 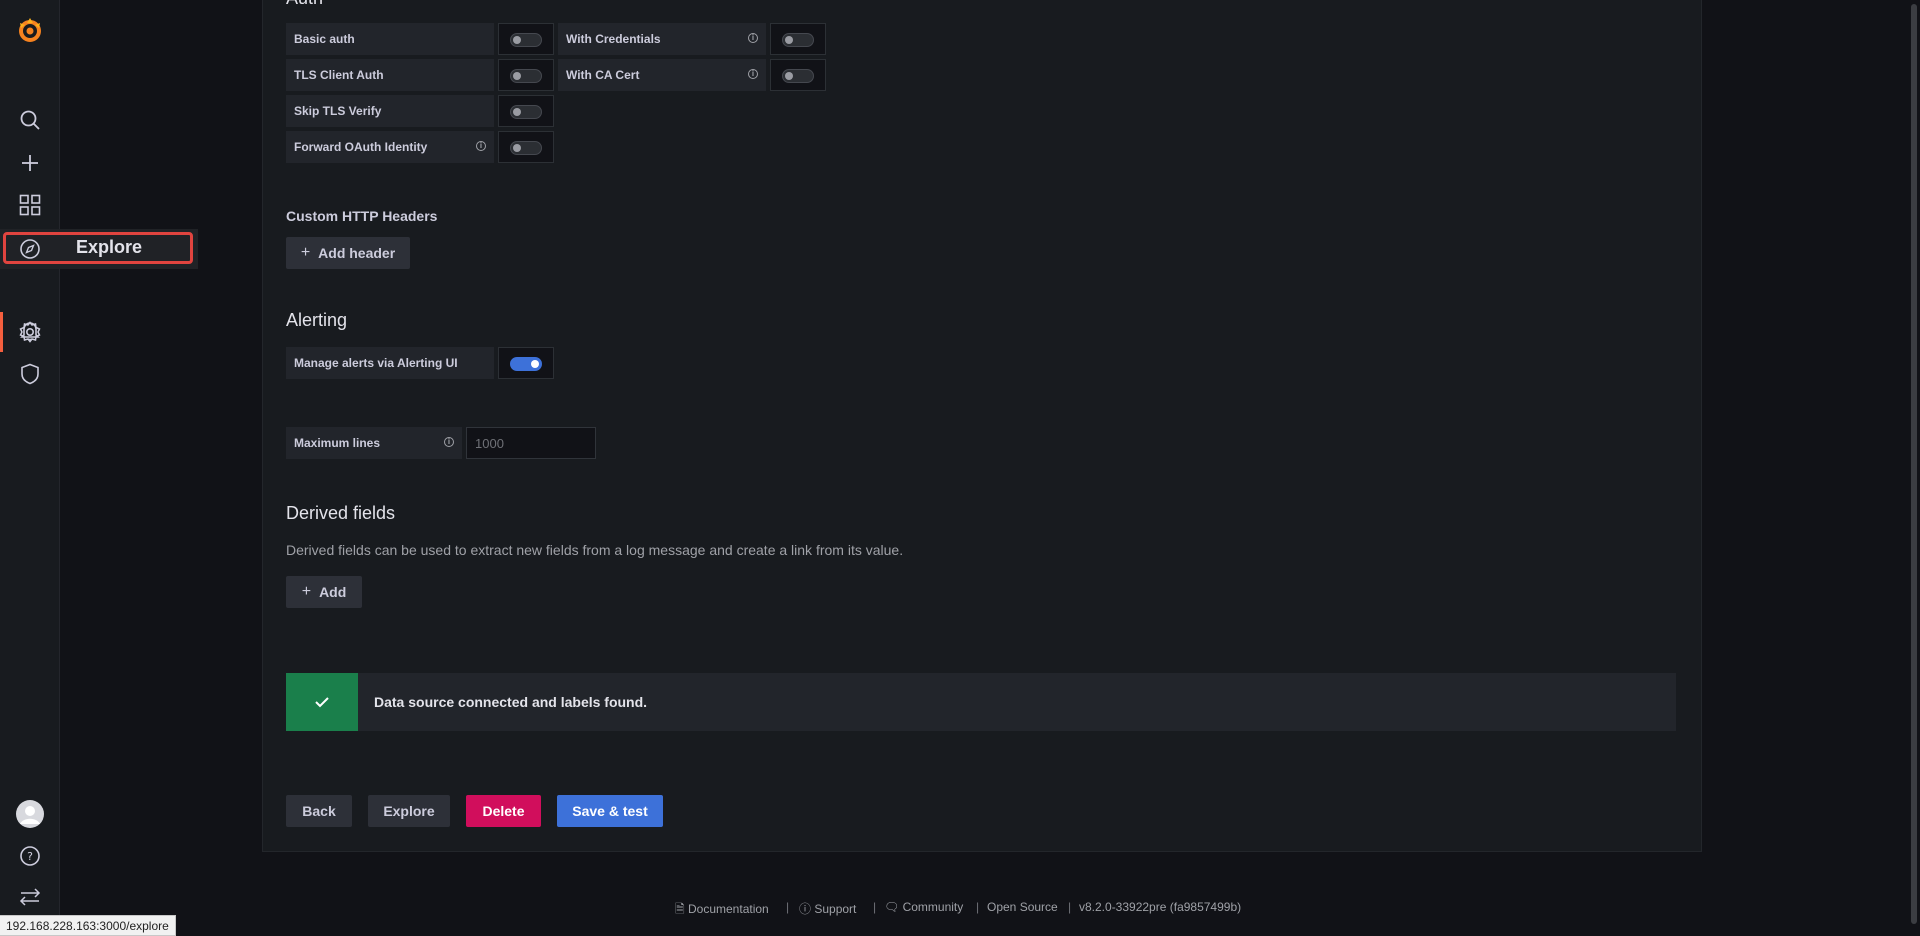 What do you see at coordinates (29, 120) in the screenshot?
I see `search-icon` at bounding box center [29, 120].